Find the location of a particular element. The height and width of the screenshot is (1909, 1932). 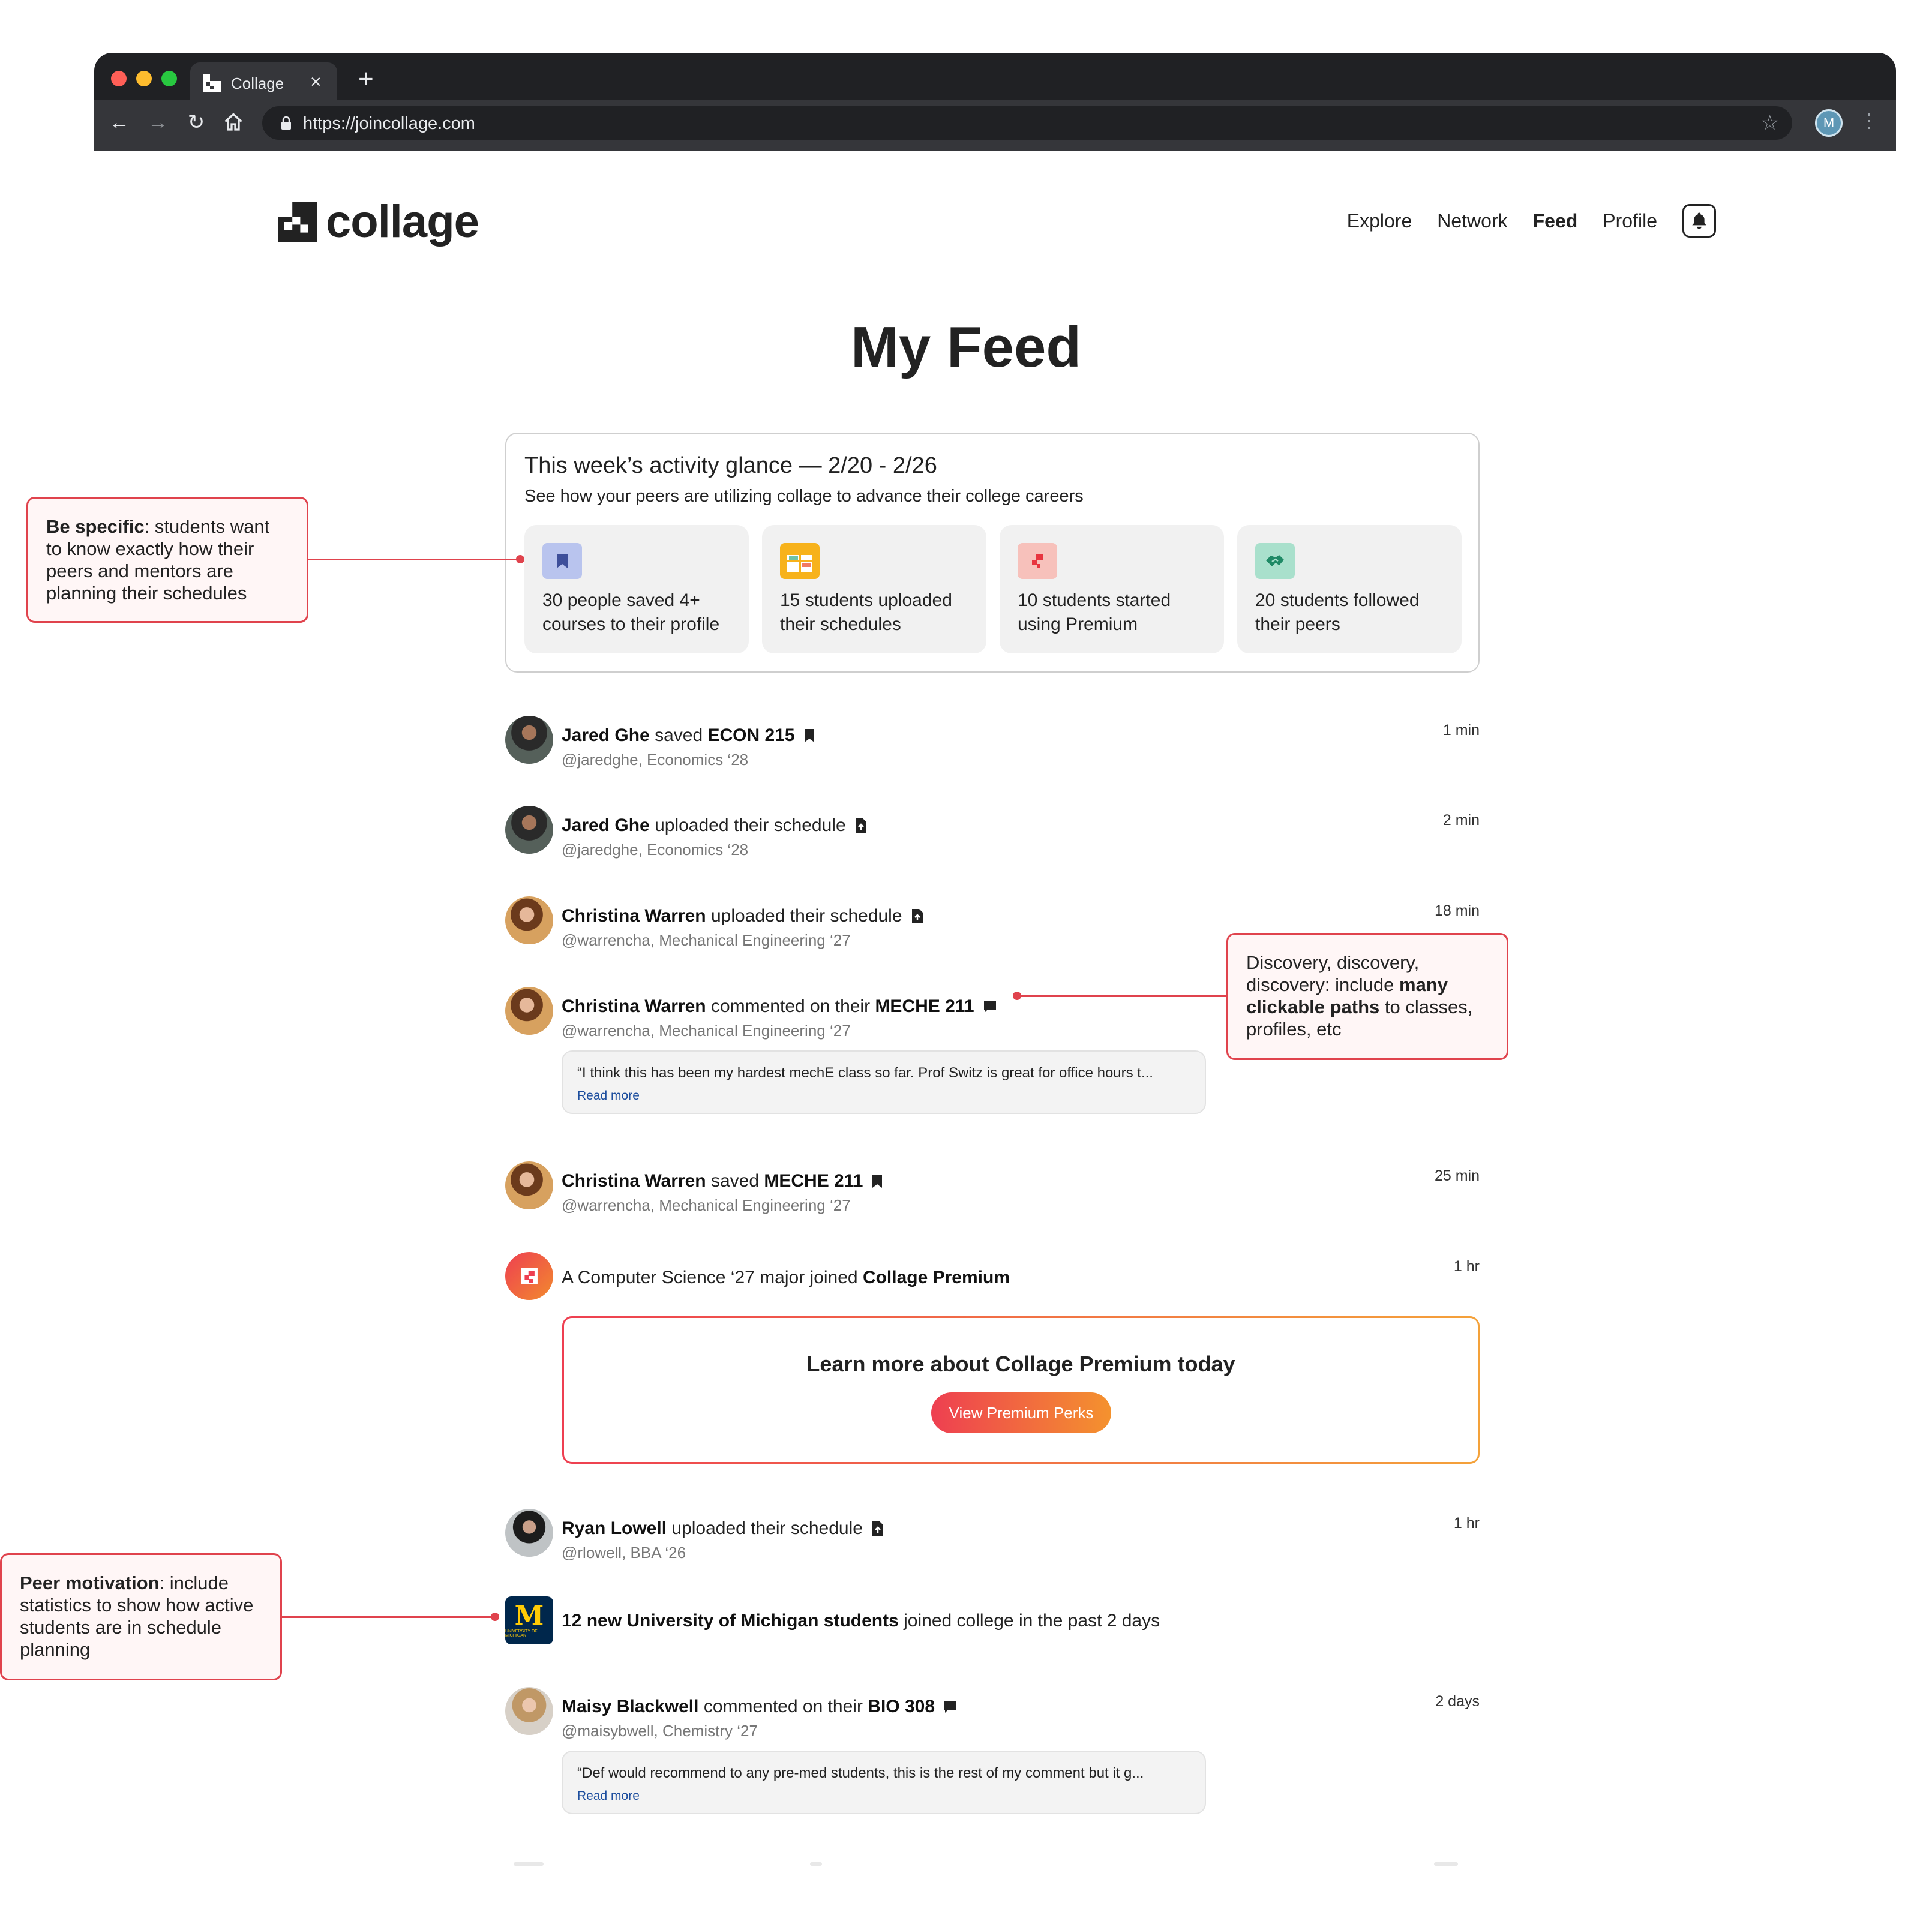

close-tab-icon: × is located at coordinates (316, 82).